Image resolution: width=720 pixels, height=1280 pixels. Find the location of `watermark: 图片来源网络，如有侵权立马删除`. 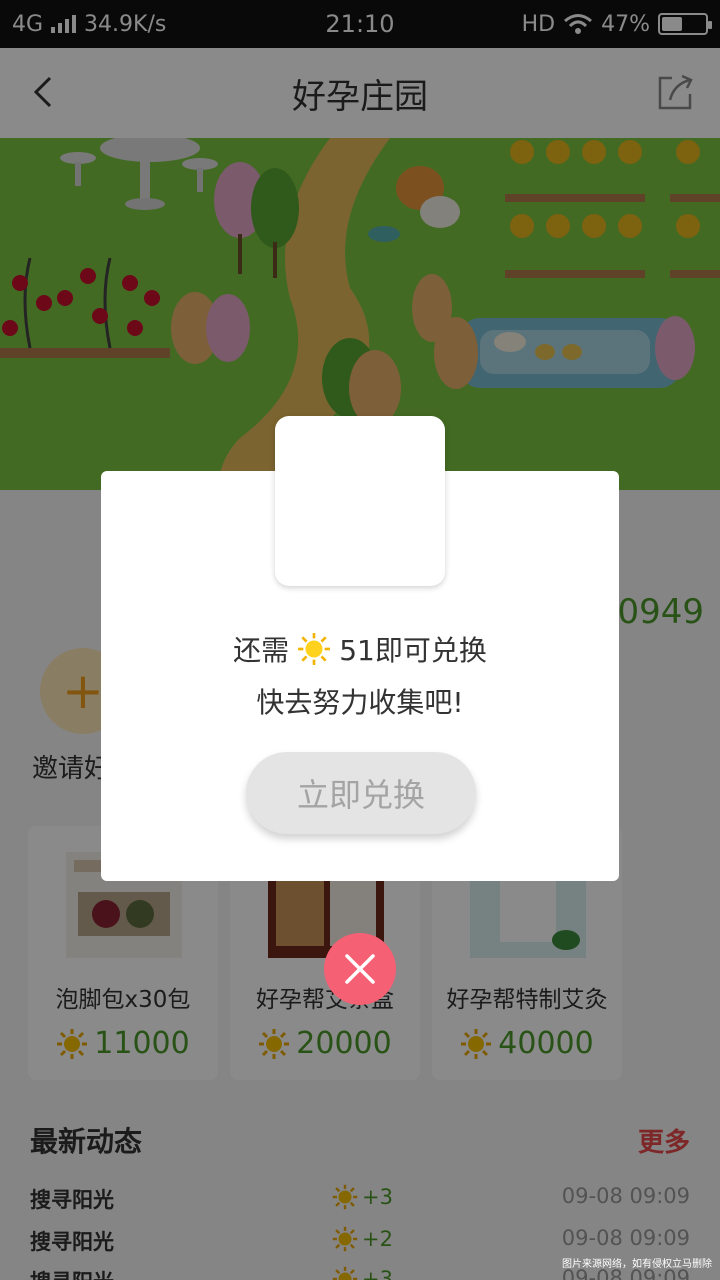

watermark: 图片来源网络，如有侵权立马删除 is located at coordinates (637, 1264).